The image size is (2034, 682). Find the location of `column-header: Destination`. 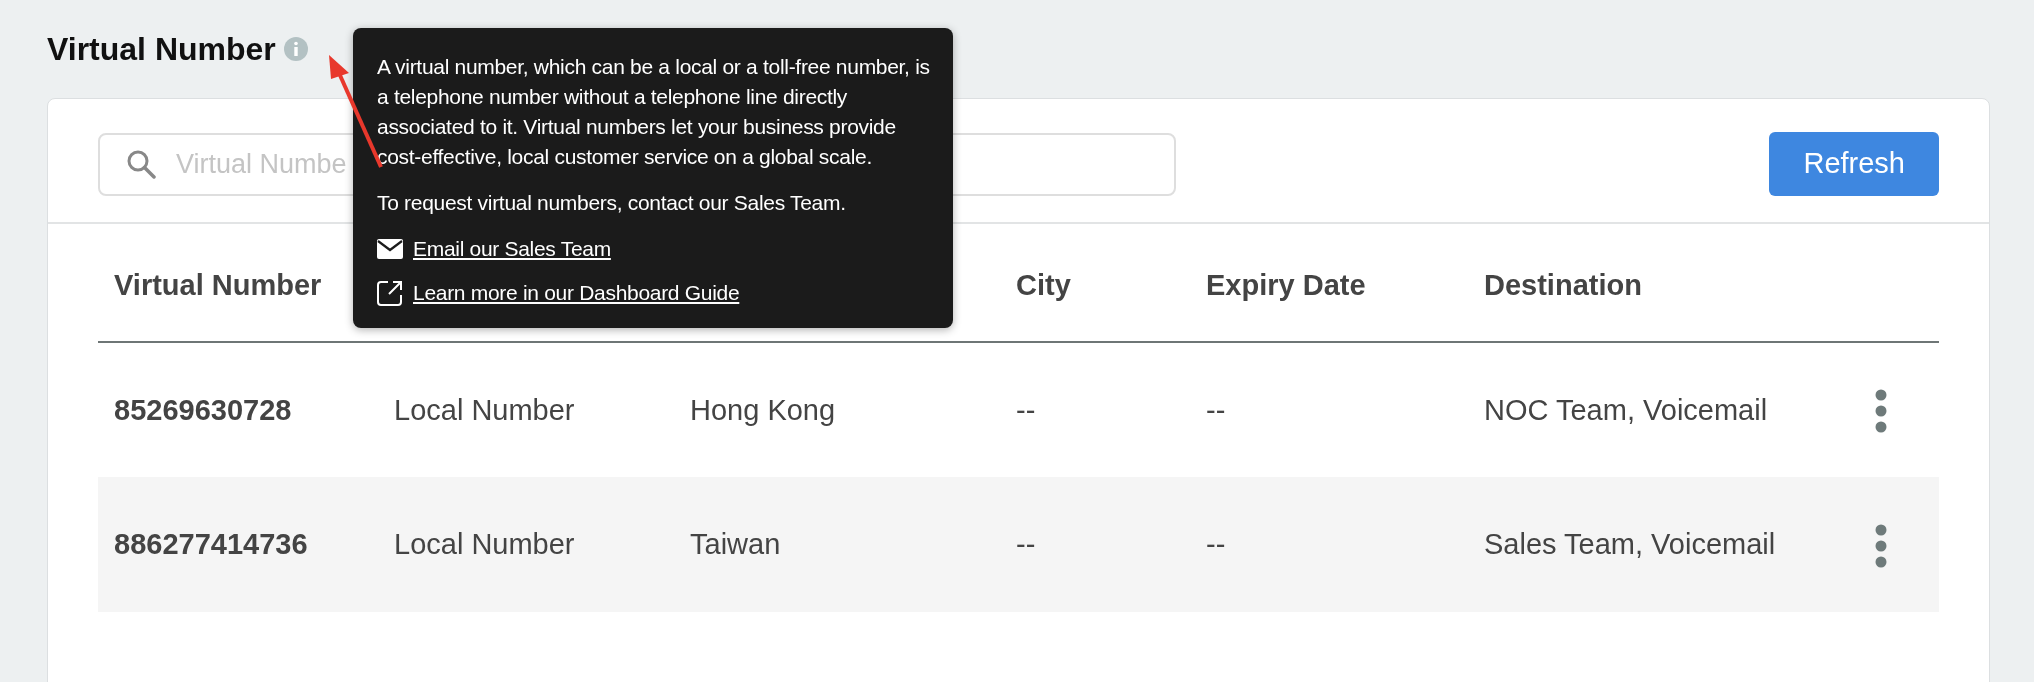

column-header: Destination is located at coordinates (1563, 284).